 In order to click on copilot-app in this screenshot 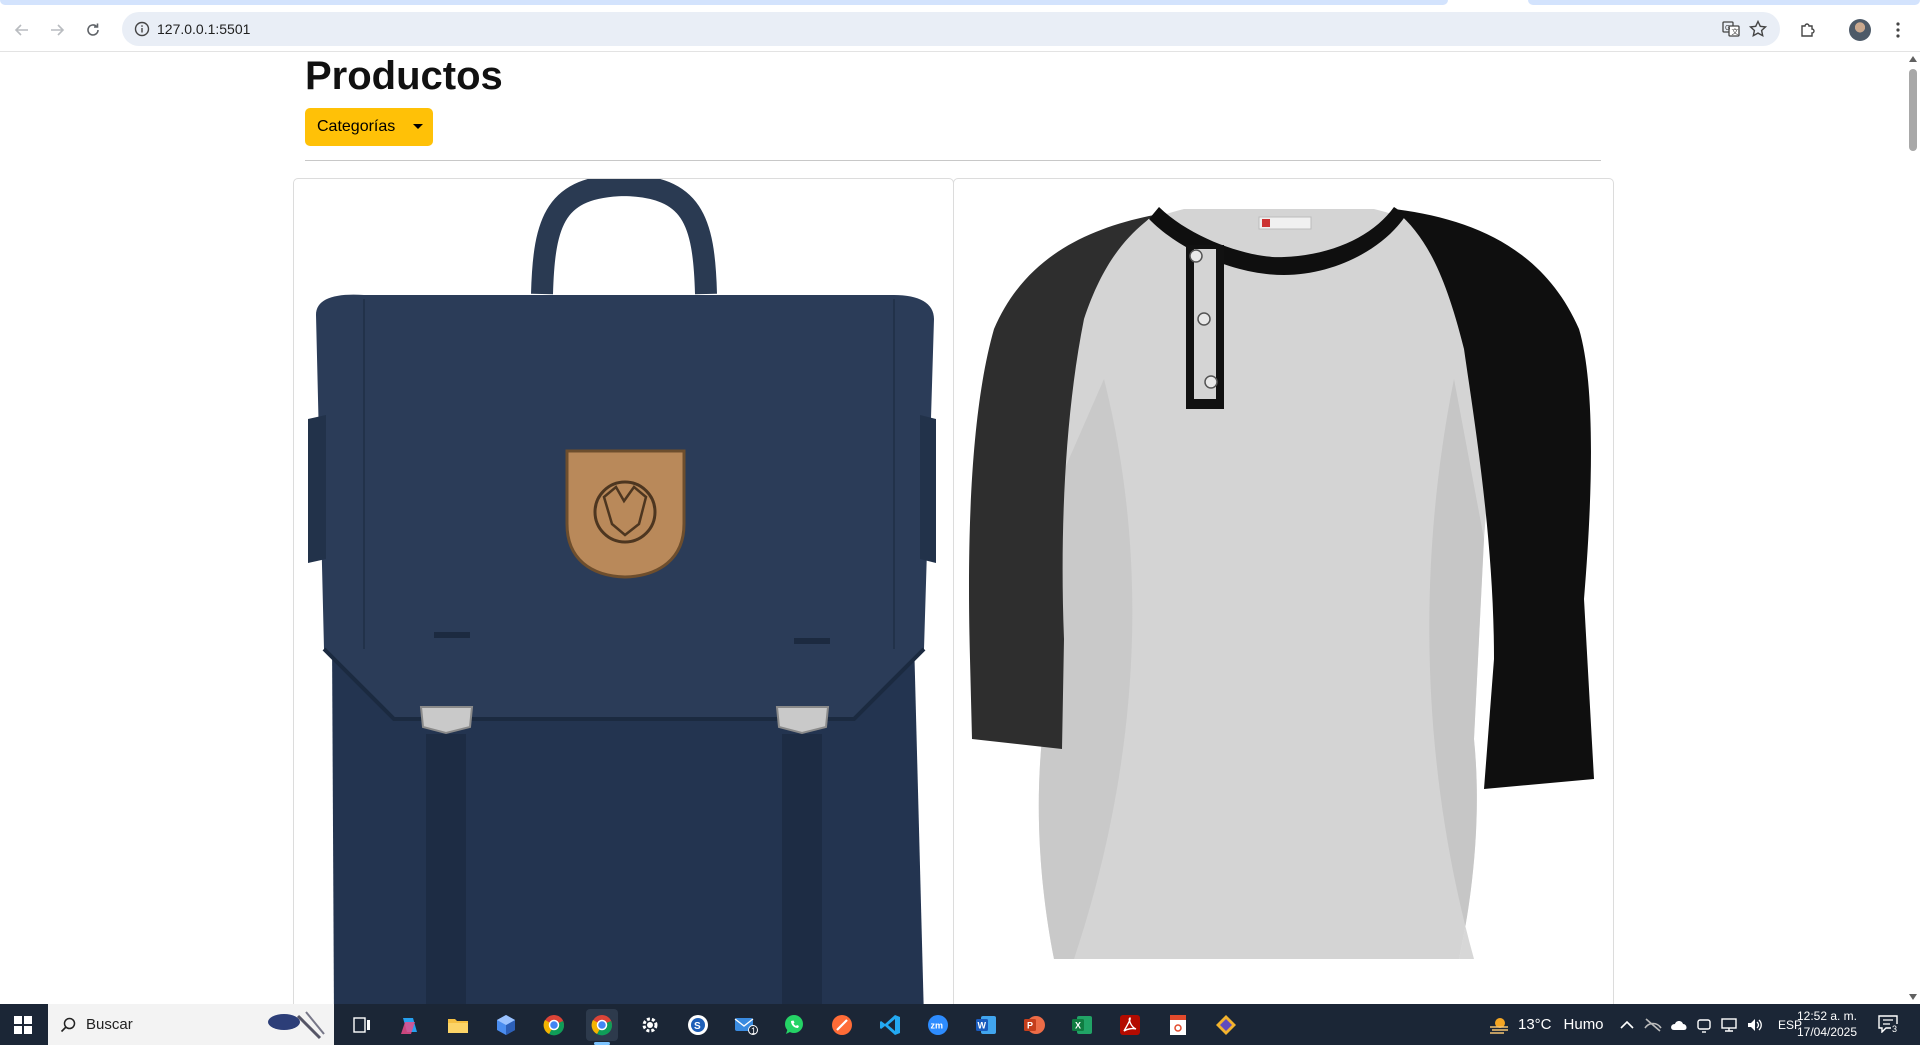, I will do `click(410, 1025)`.